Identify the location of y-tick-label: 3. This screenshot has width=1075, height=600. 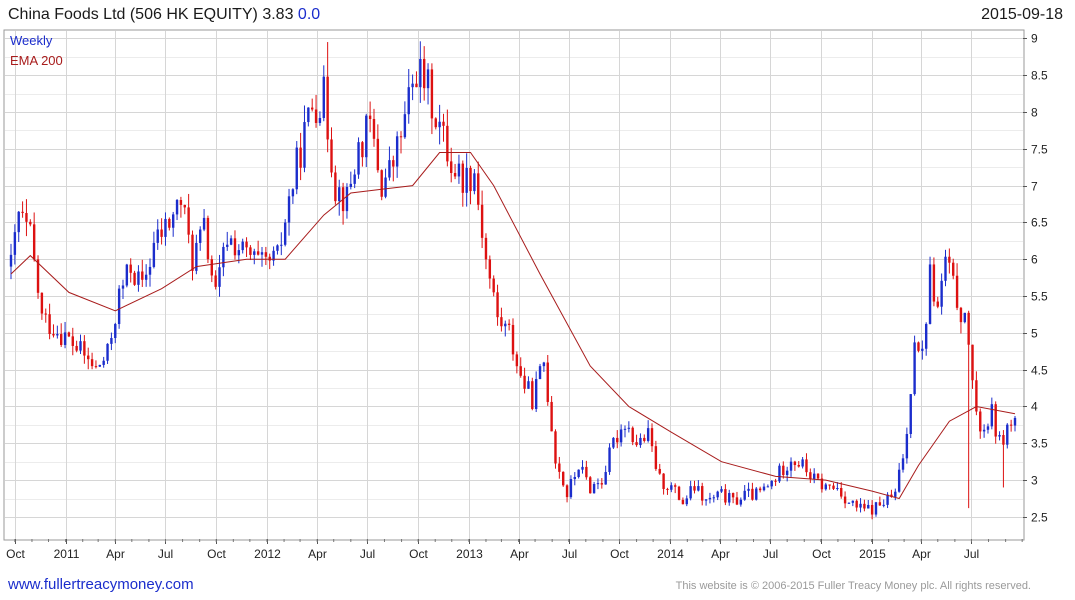
(1034, 481).